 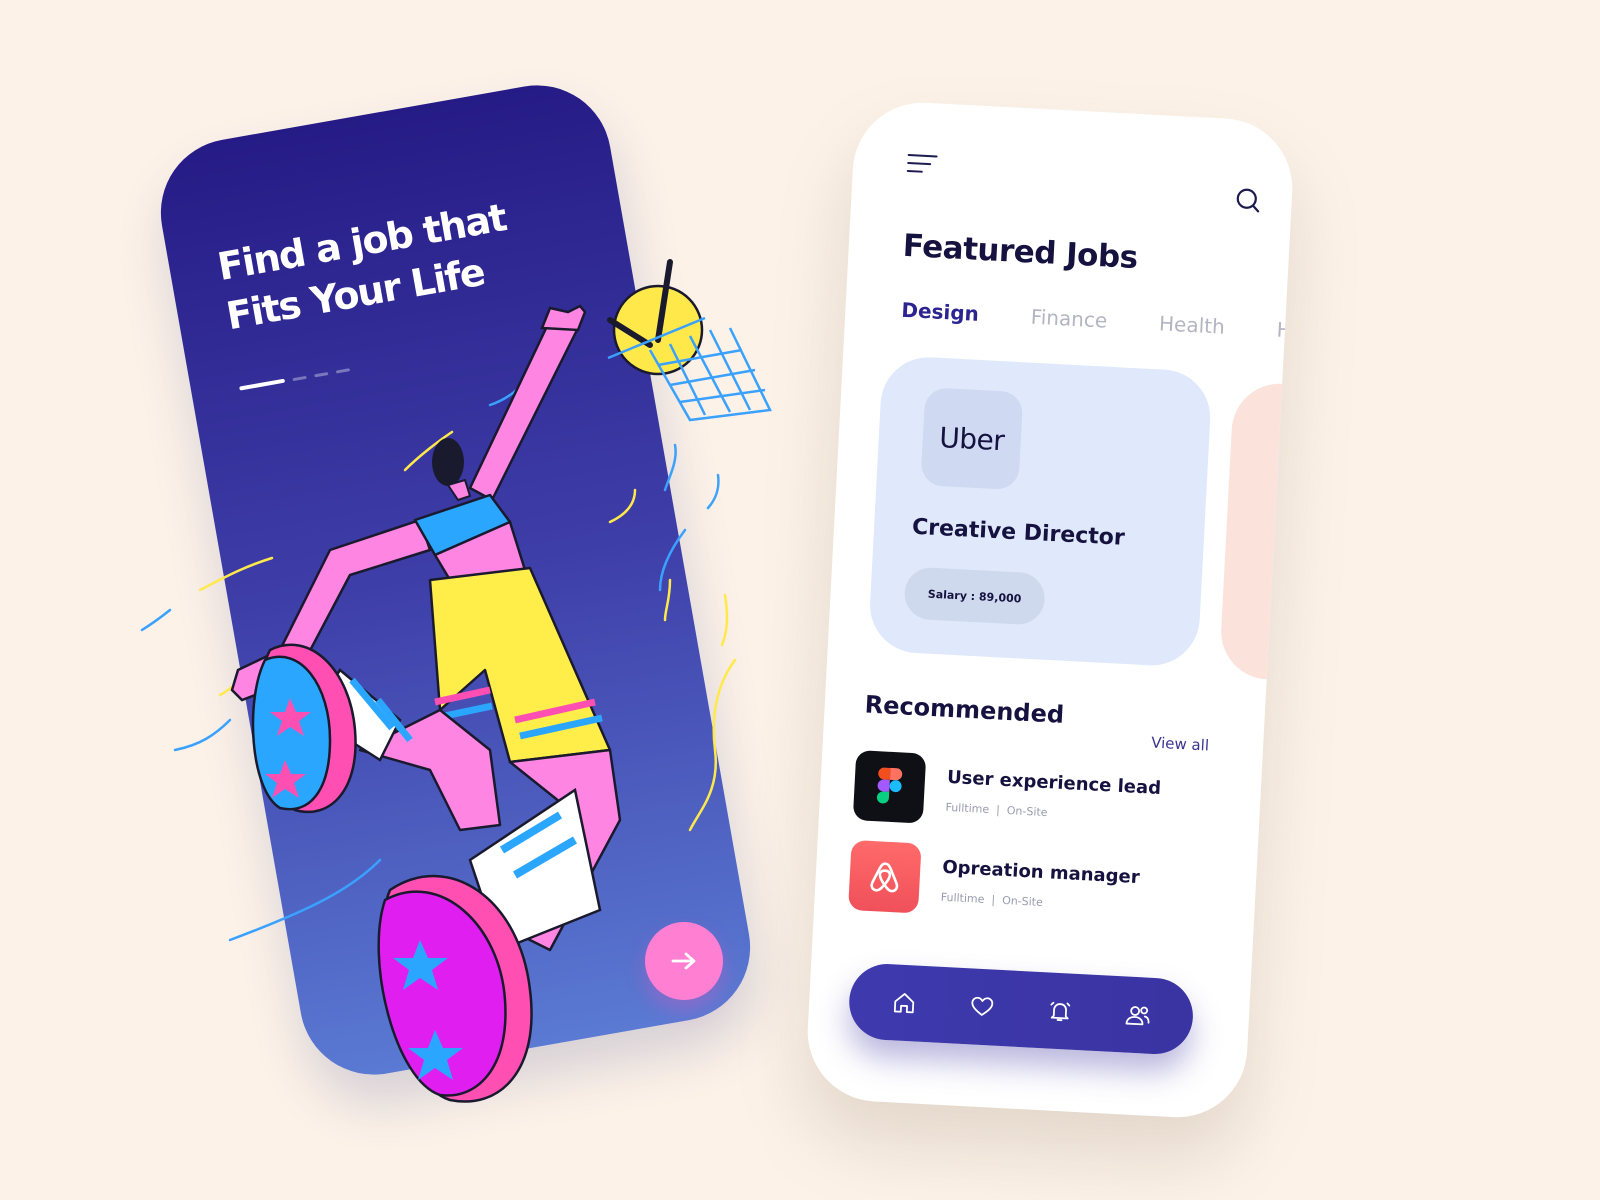 What do you see at coordinates (1192, 324) in the screenshot?
I see `tab-health: Health` at bounding box center [1192, 324].